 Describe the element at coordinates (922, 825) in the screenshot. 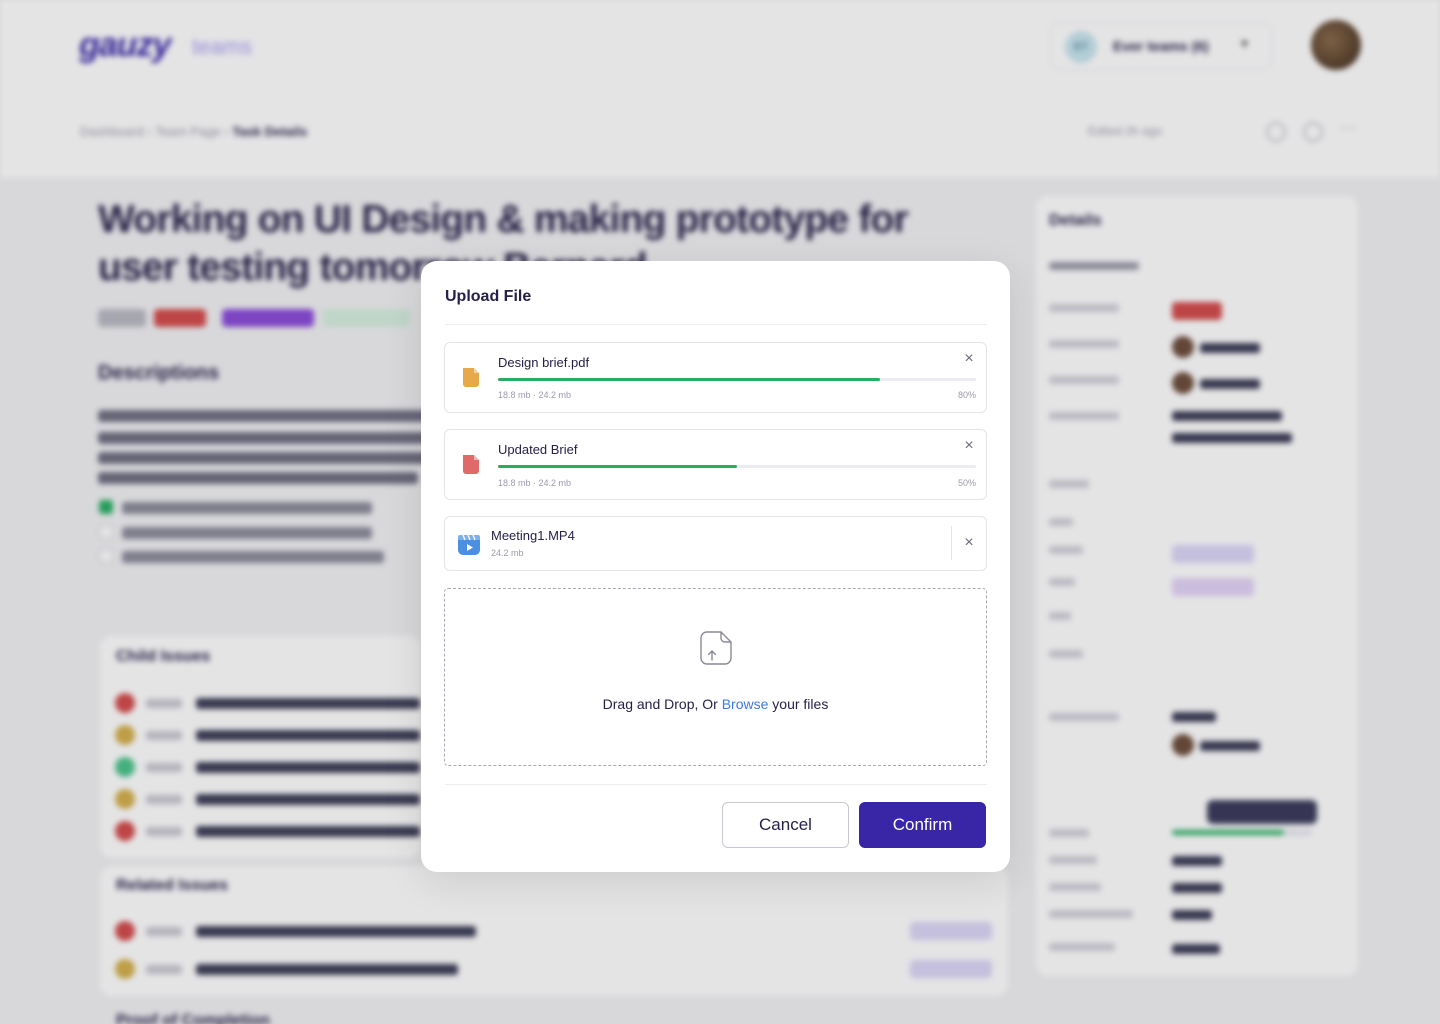

I see `confirm-button: Confirm` at that location.